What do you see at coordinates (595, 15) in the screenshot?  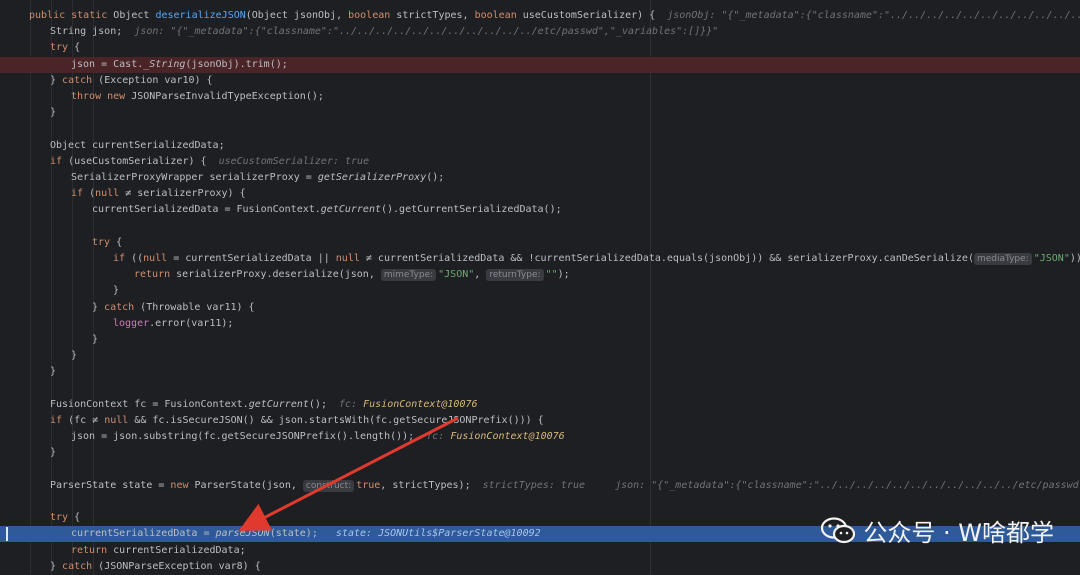 I see `code-token: useCustomSerializer) {` at bounding box center [595, 15].